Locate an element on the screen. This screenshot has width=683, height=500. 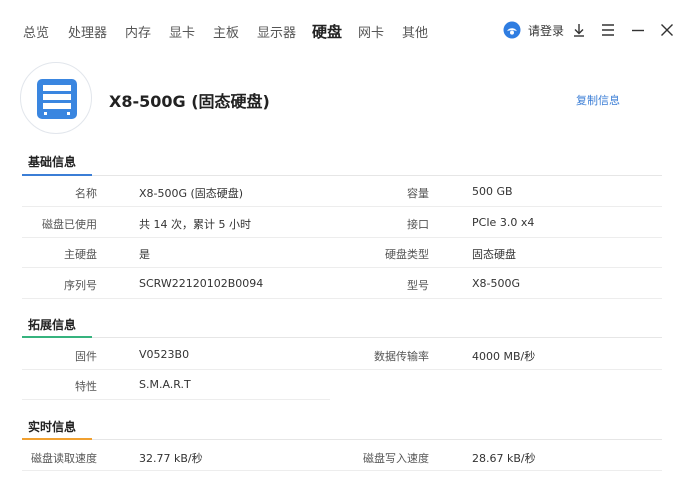
tab-network: 网卡 is located at coordinates (371, 31).